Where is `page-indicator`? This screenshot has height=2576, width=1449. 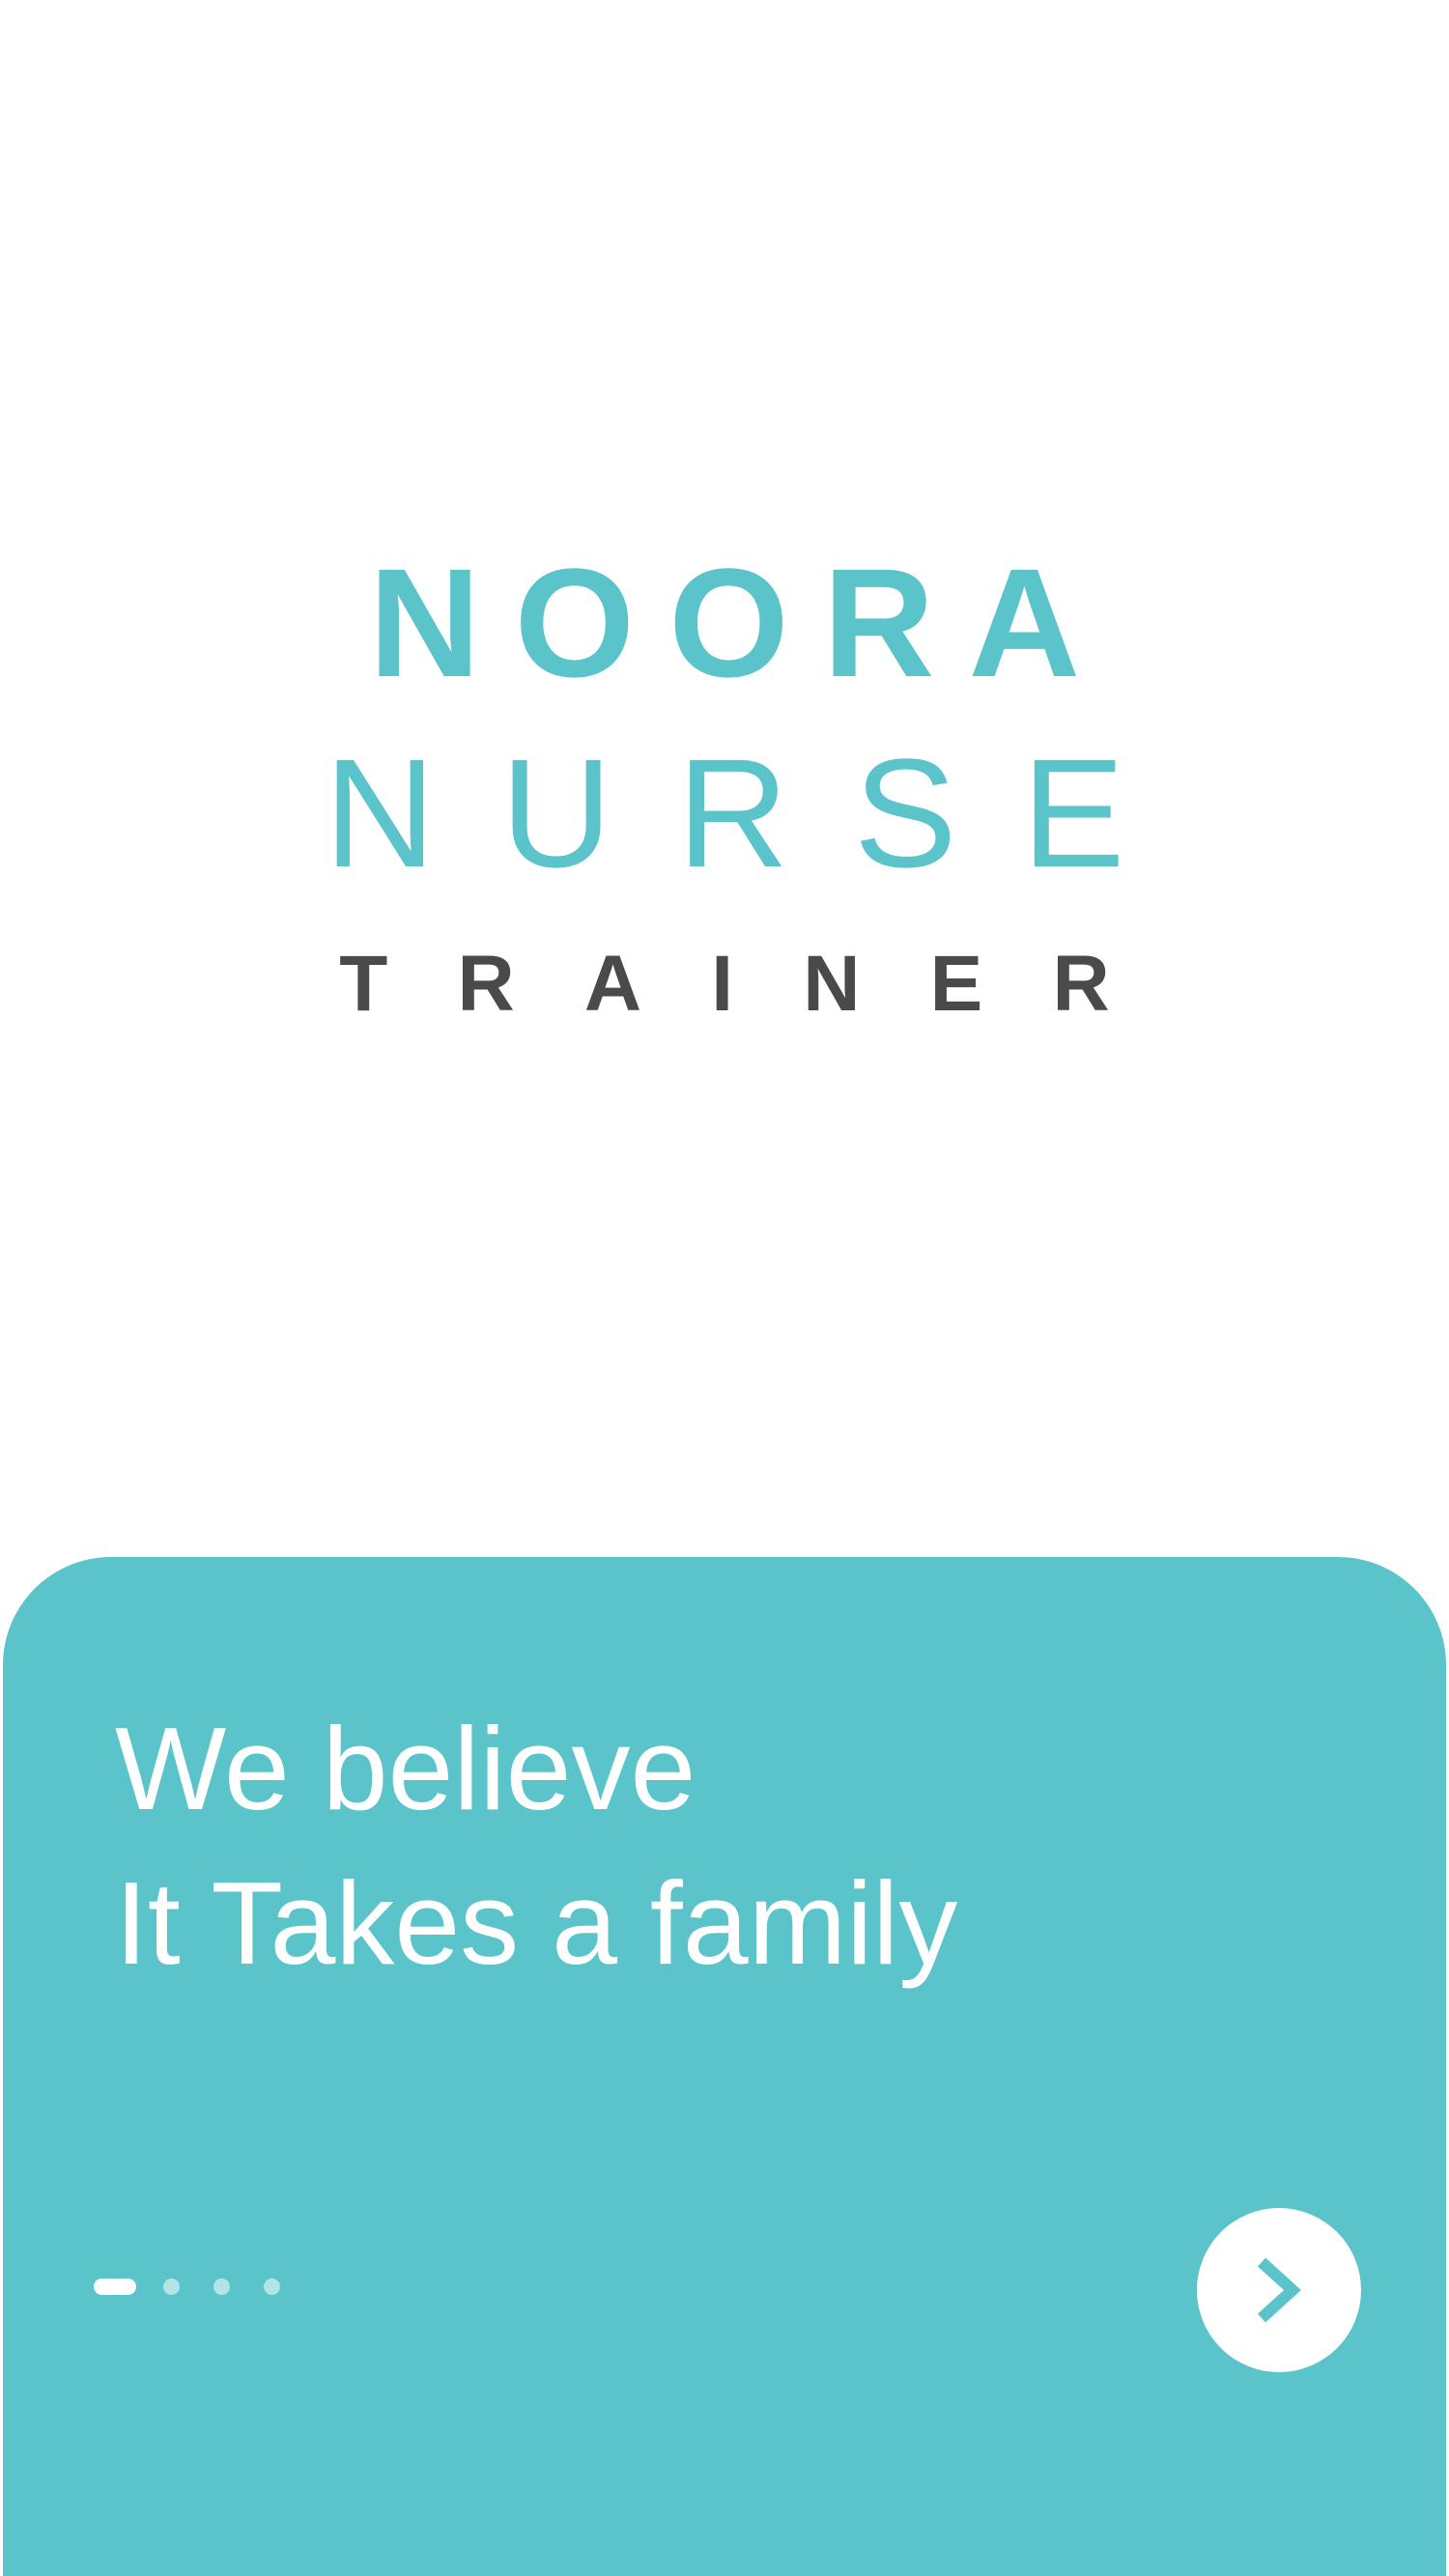
page-indicator is located at coordinates (204, 2286).